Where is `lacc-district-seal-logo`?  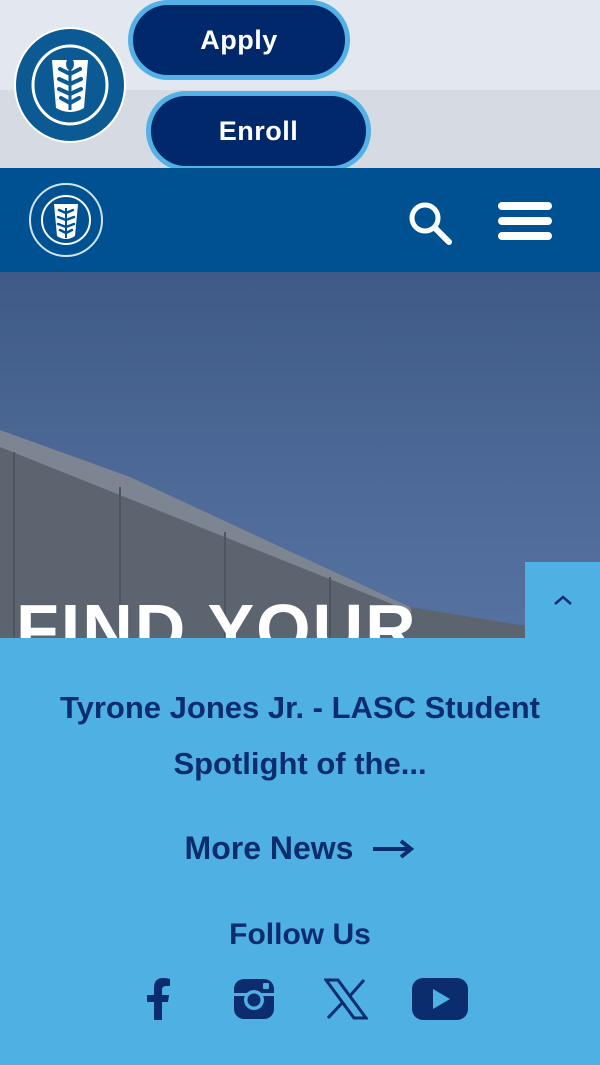 lacc-district-seal-logo is located at coordinates (70, 85).